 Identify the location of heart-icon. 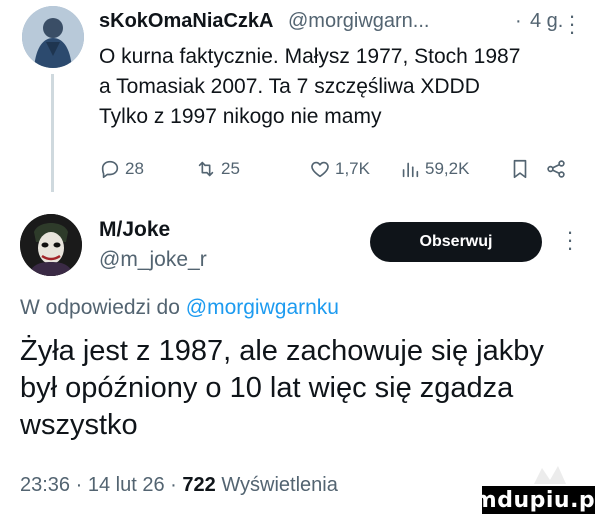
(320, 169).